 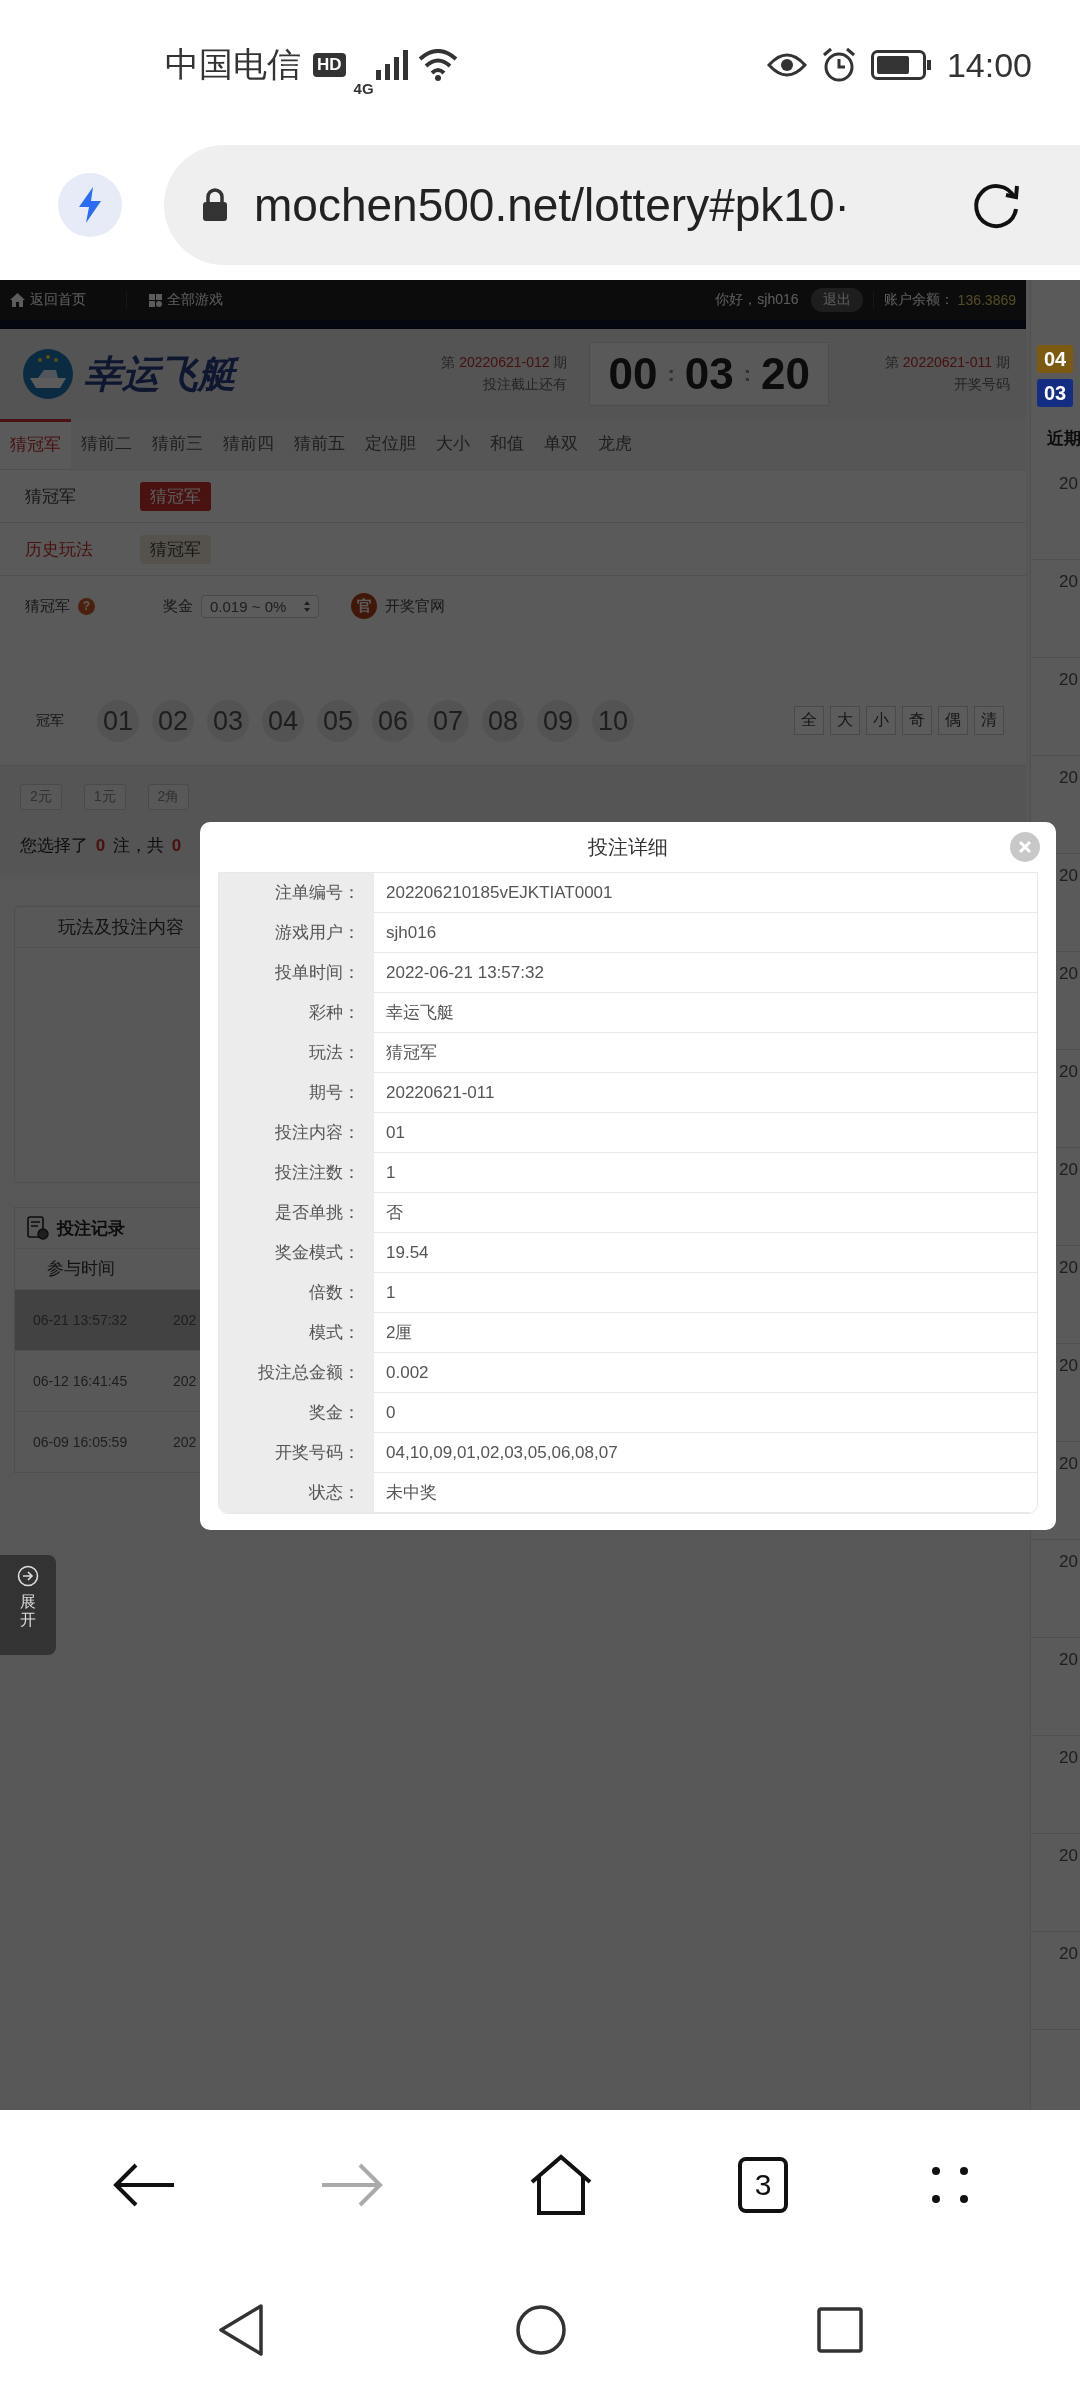 I want to click on selection-summary: 您选择了 0 注，共 0, so click(x=101, y=846).